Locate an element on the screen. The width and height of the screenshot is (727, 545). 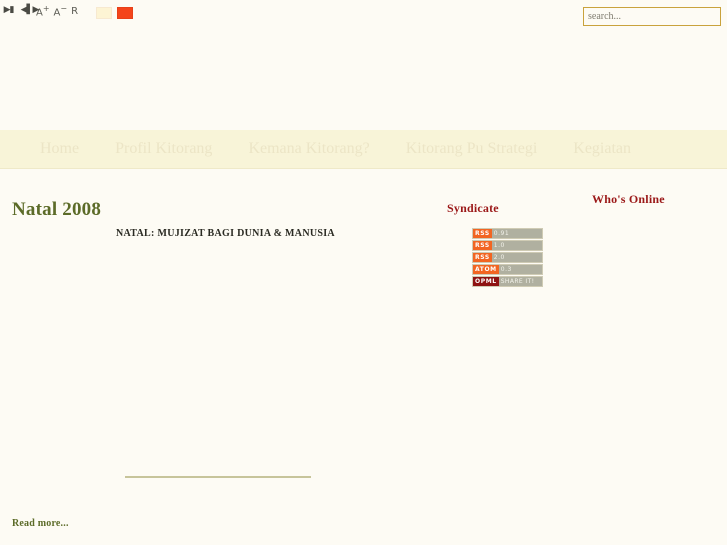
search-box is located at coordinates (652, 16).